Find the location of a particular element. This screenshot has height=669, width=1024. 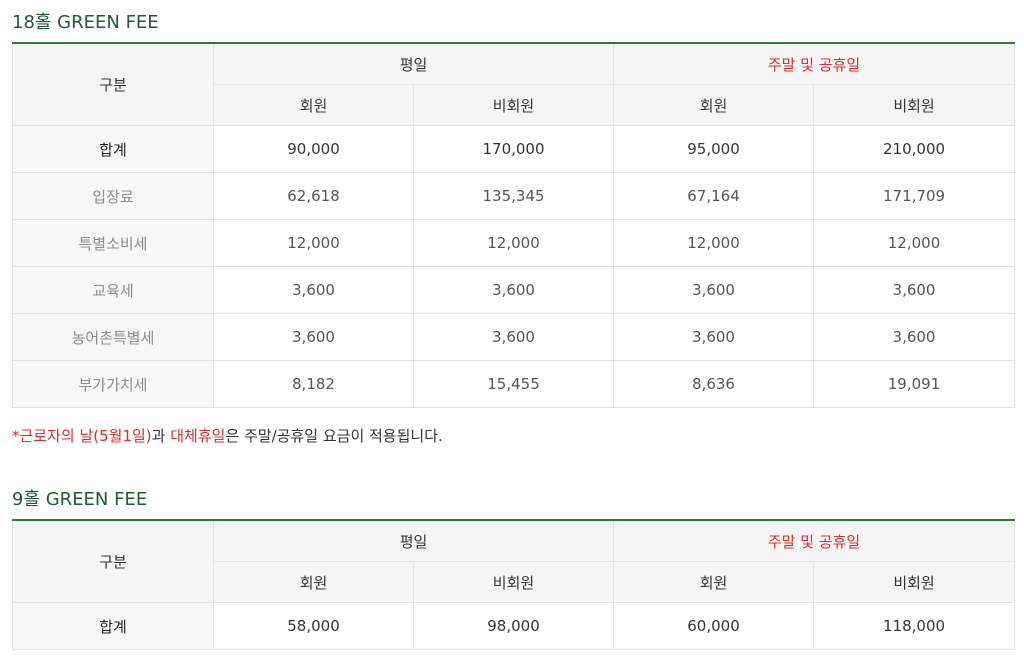

note-conjunction: 과 is located at coordinates (161, 436).